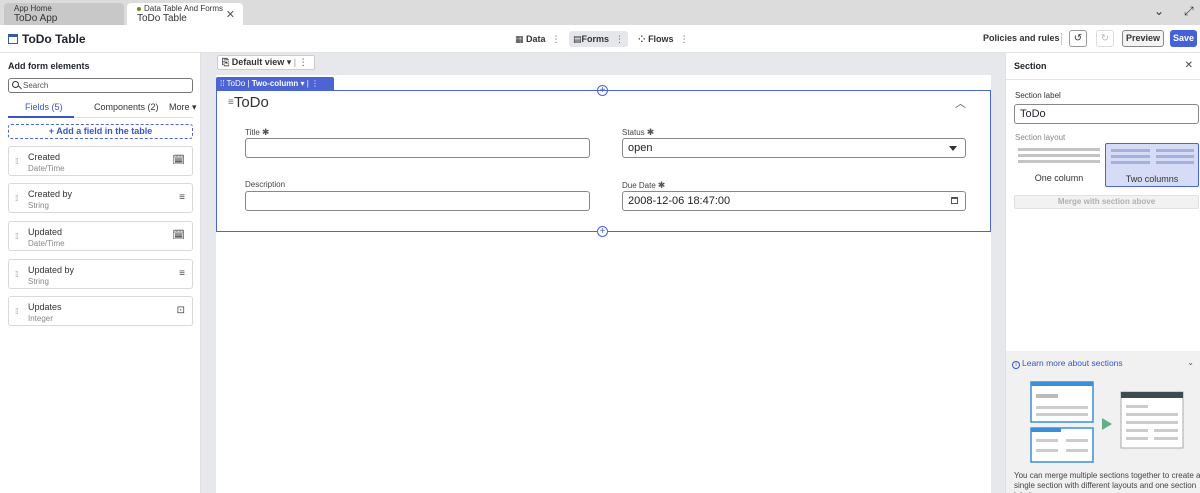  What do you see at coordinates (41, 117) in the screenshot?
I see `active-tab-indicator` at bounding box center [41, 117].